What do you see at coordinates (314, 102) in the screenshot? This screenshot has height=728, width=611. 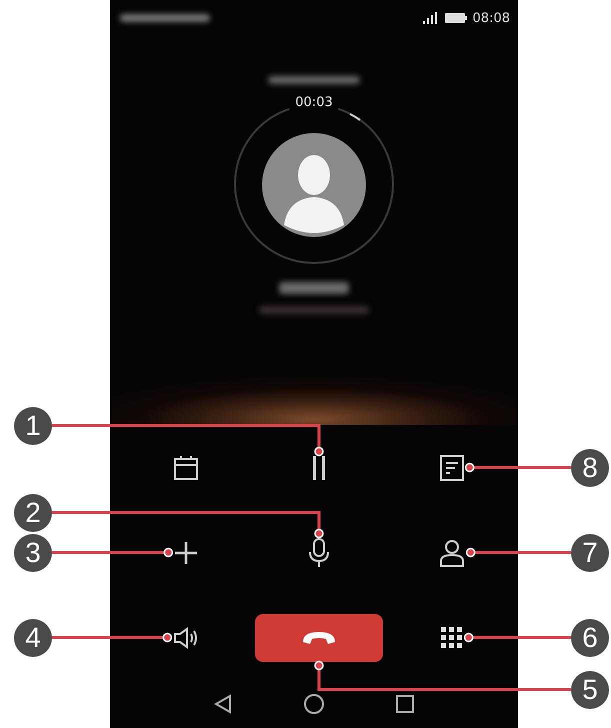 I see `call-duration: 00:03` at bounding box center [314, 102].